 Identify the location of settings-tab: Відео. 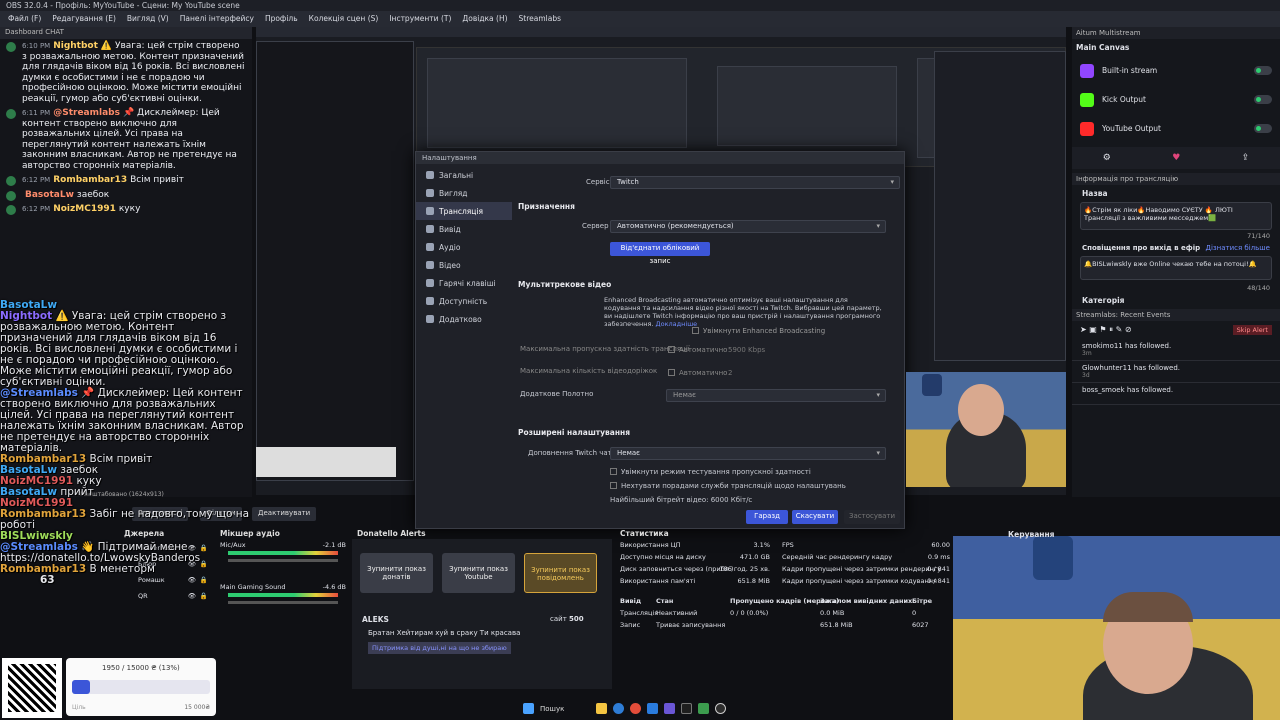
(464, 265).